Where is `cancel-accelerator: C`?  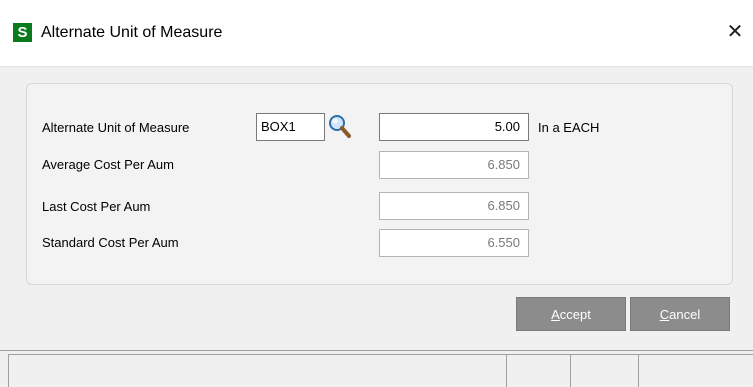 cancel-accelerator: C is located at coordinates (664, 314).